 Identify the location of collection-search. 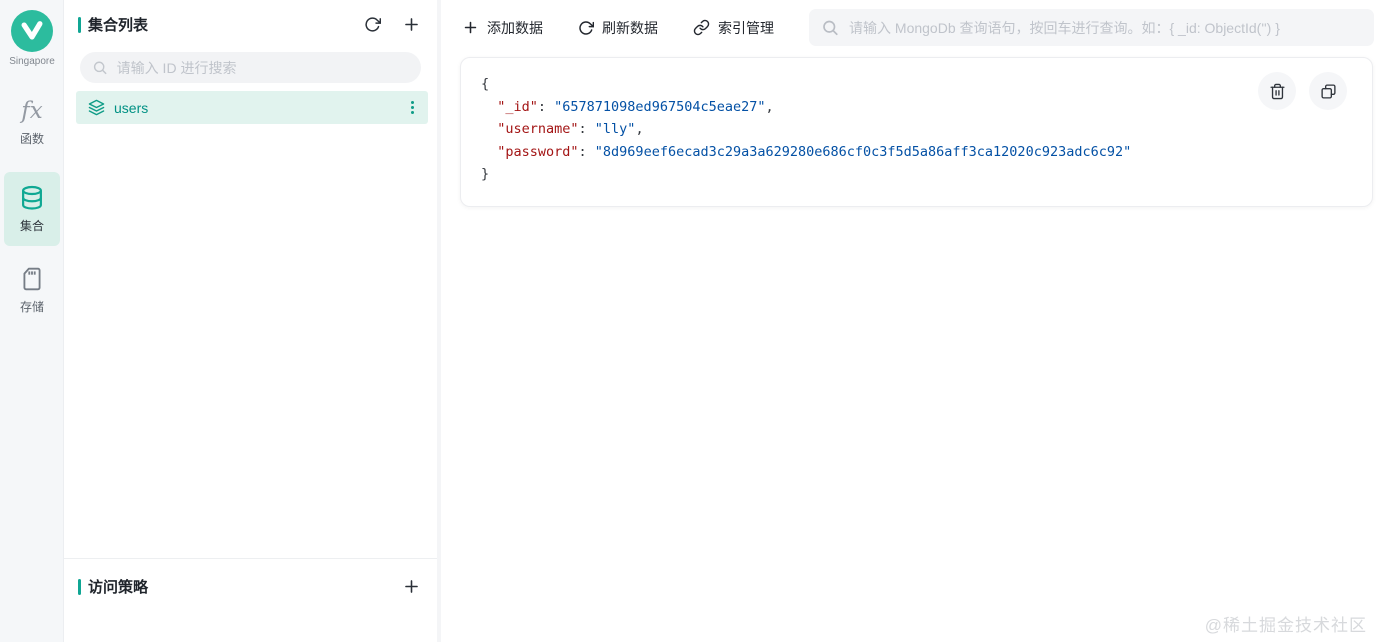
(250, 67).